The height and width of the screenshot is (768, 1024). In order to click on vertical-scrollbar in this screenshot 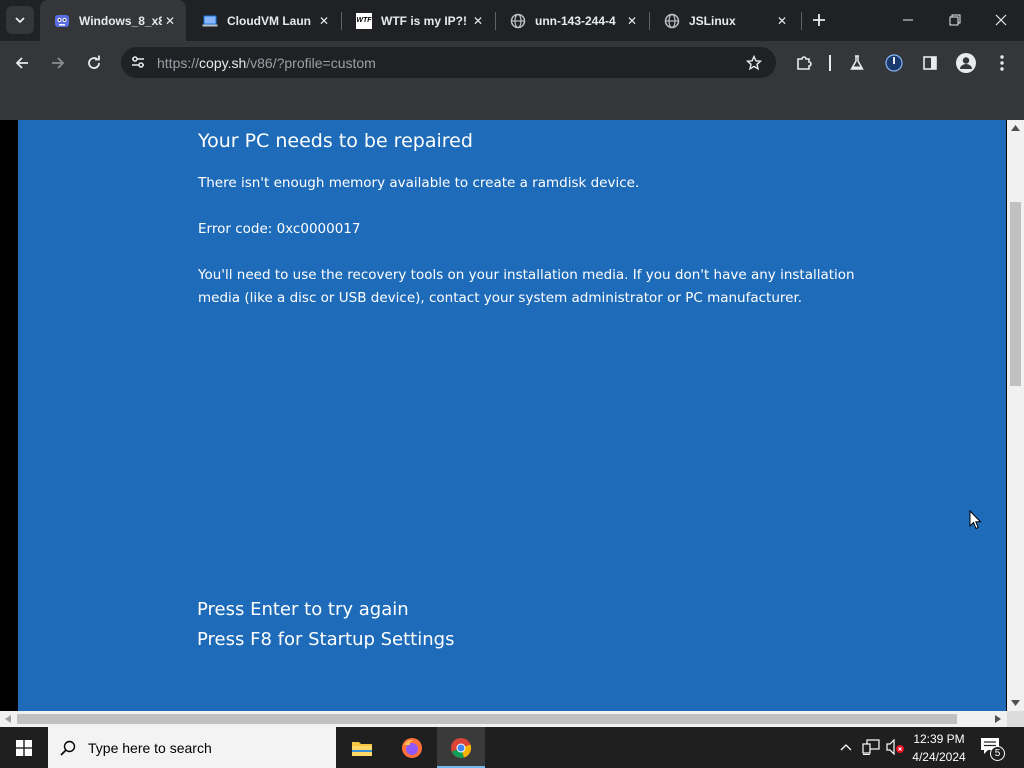, I will do `click(1015, 415)`.